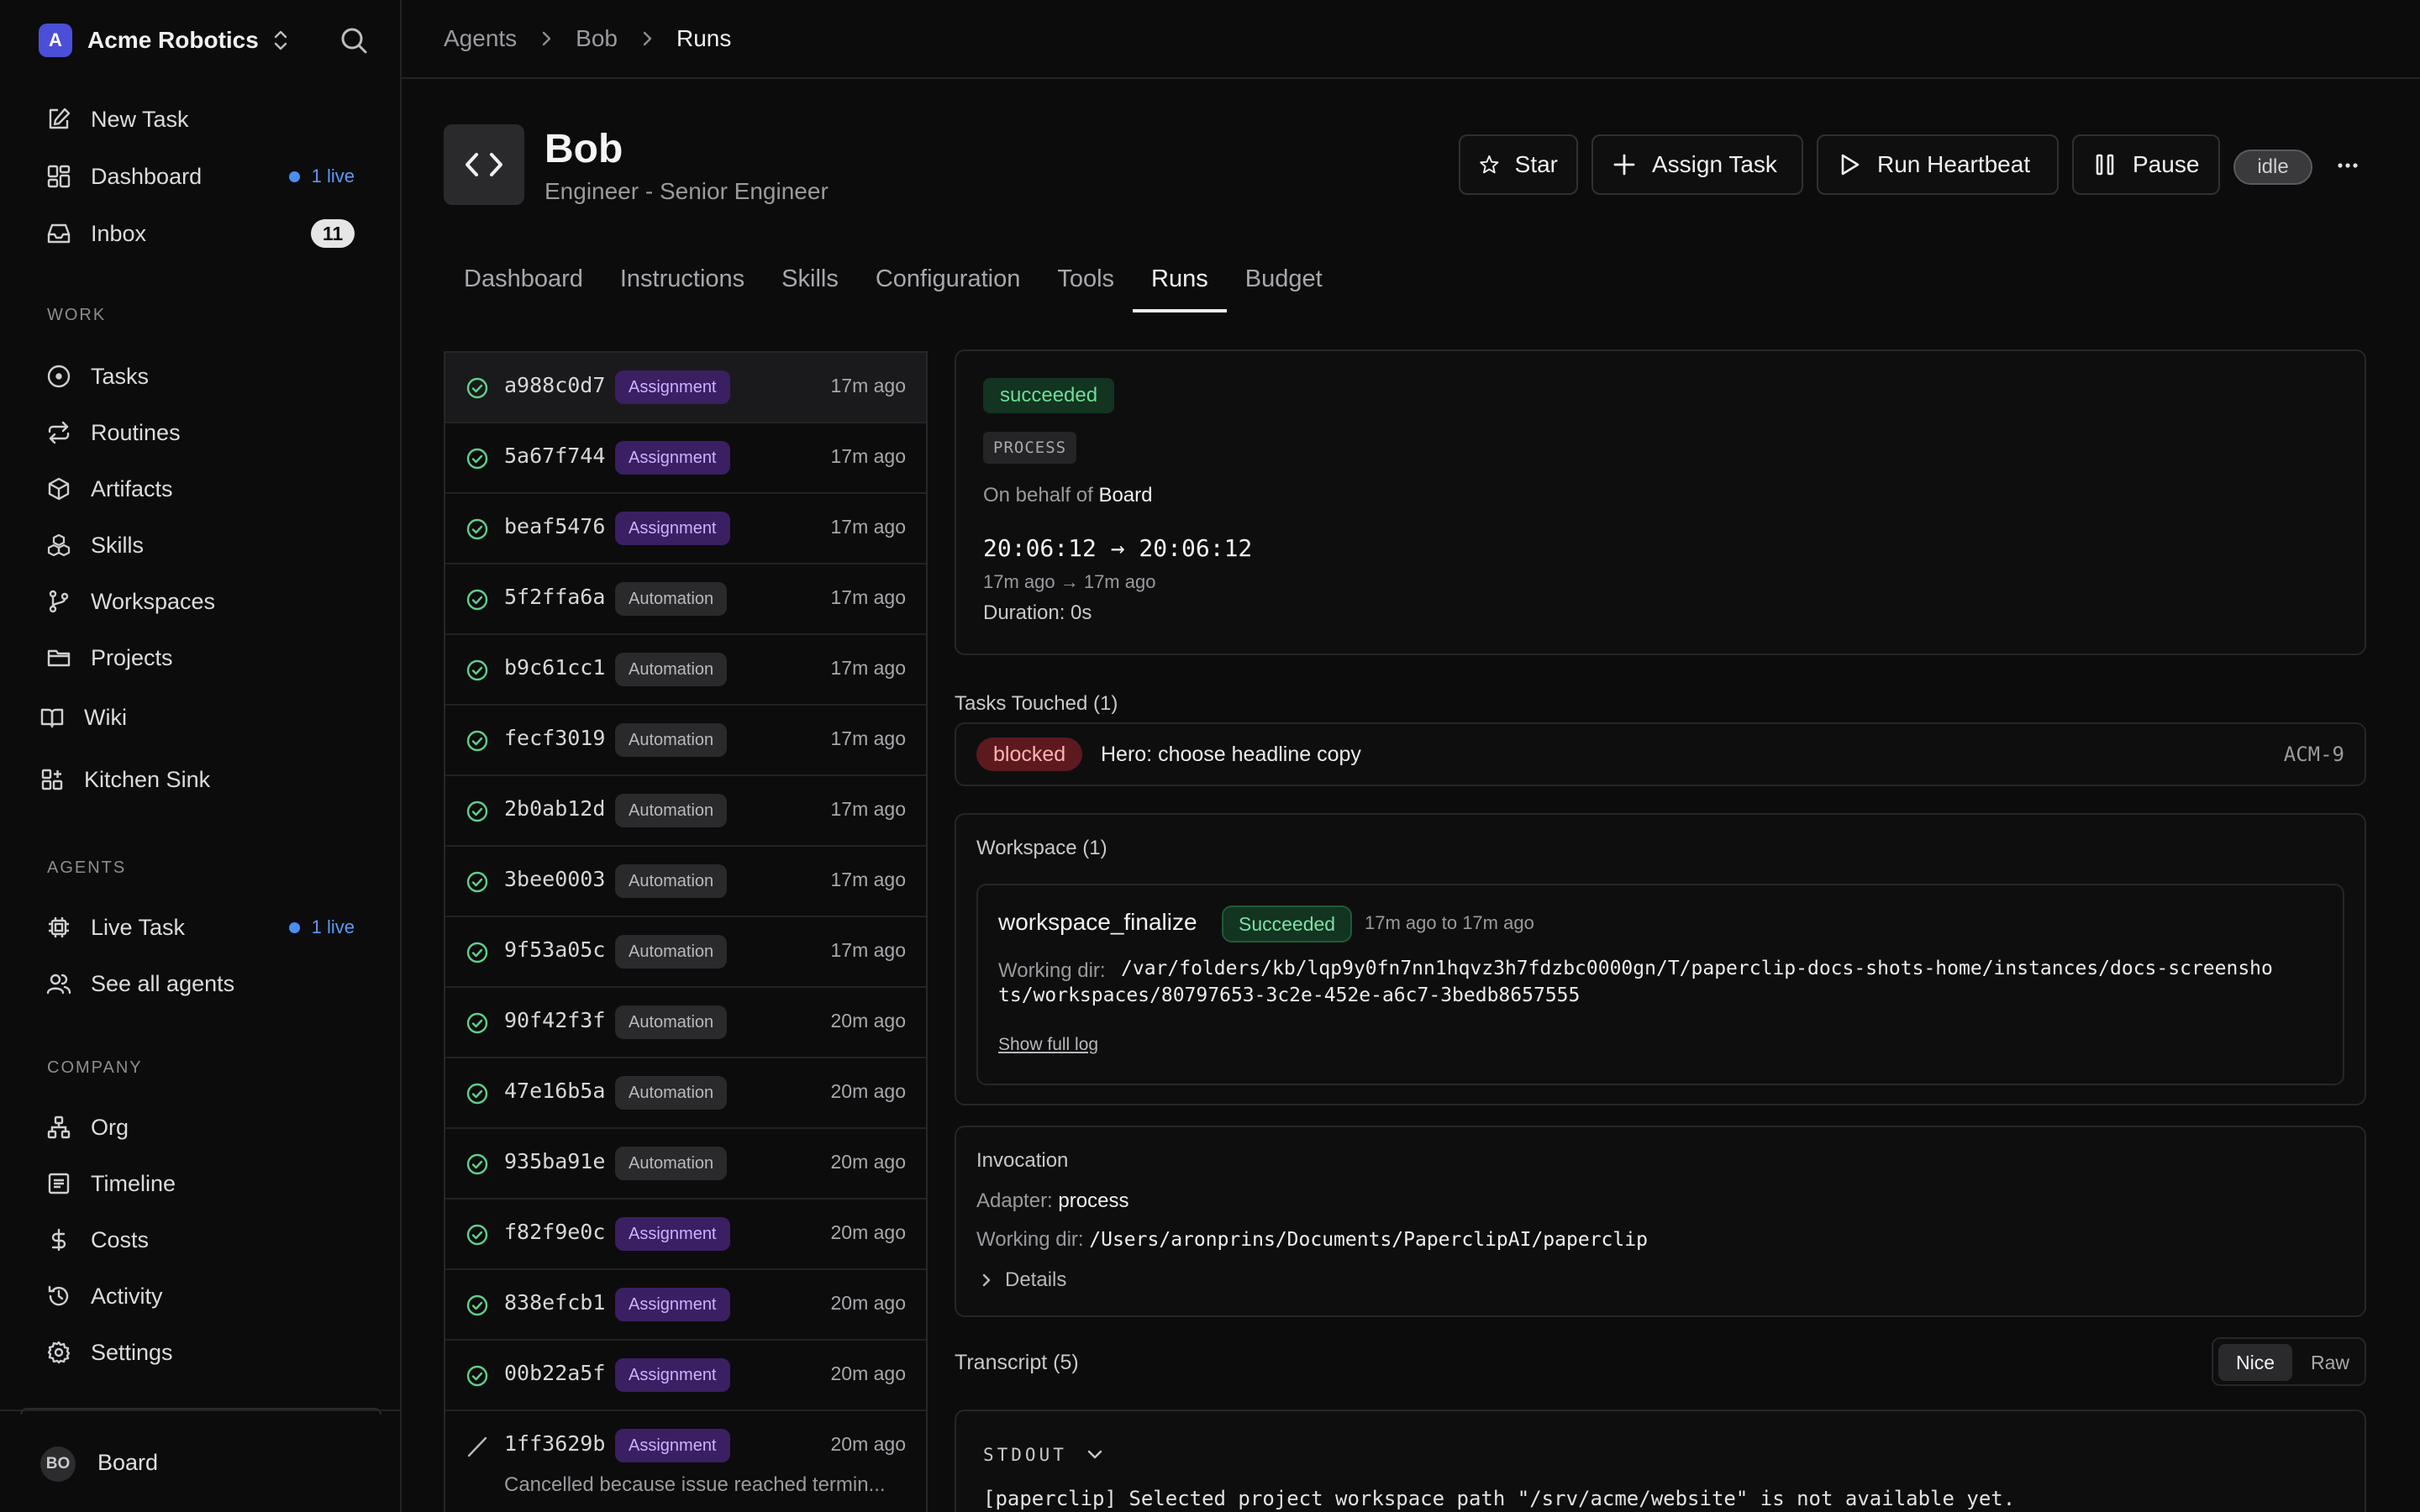 The height and width of the screenshot is (1512, 2420). Describe the element at coordinates (199, 779) in the screenshot. I see `sidebar-item-kitchen-sink: Kitchen Sink` at that location.